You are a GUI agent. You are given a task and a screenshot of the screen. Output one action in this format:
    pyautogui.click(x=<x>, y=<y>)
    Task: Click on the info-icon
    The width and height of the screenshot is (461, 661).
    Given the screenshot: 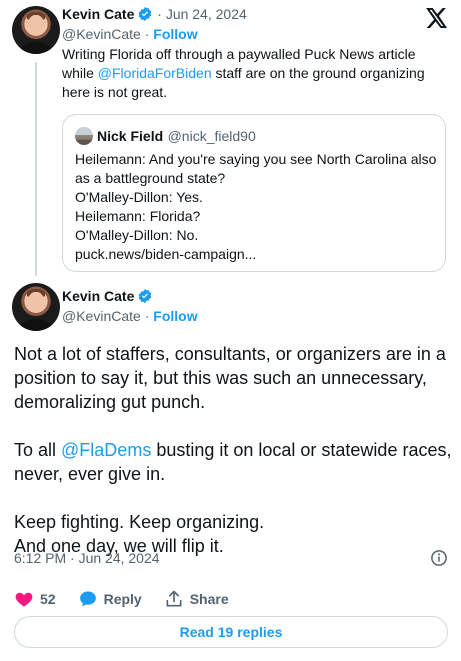 What is the action you would take?
    pyautogui.click(x=439, y=558)
    